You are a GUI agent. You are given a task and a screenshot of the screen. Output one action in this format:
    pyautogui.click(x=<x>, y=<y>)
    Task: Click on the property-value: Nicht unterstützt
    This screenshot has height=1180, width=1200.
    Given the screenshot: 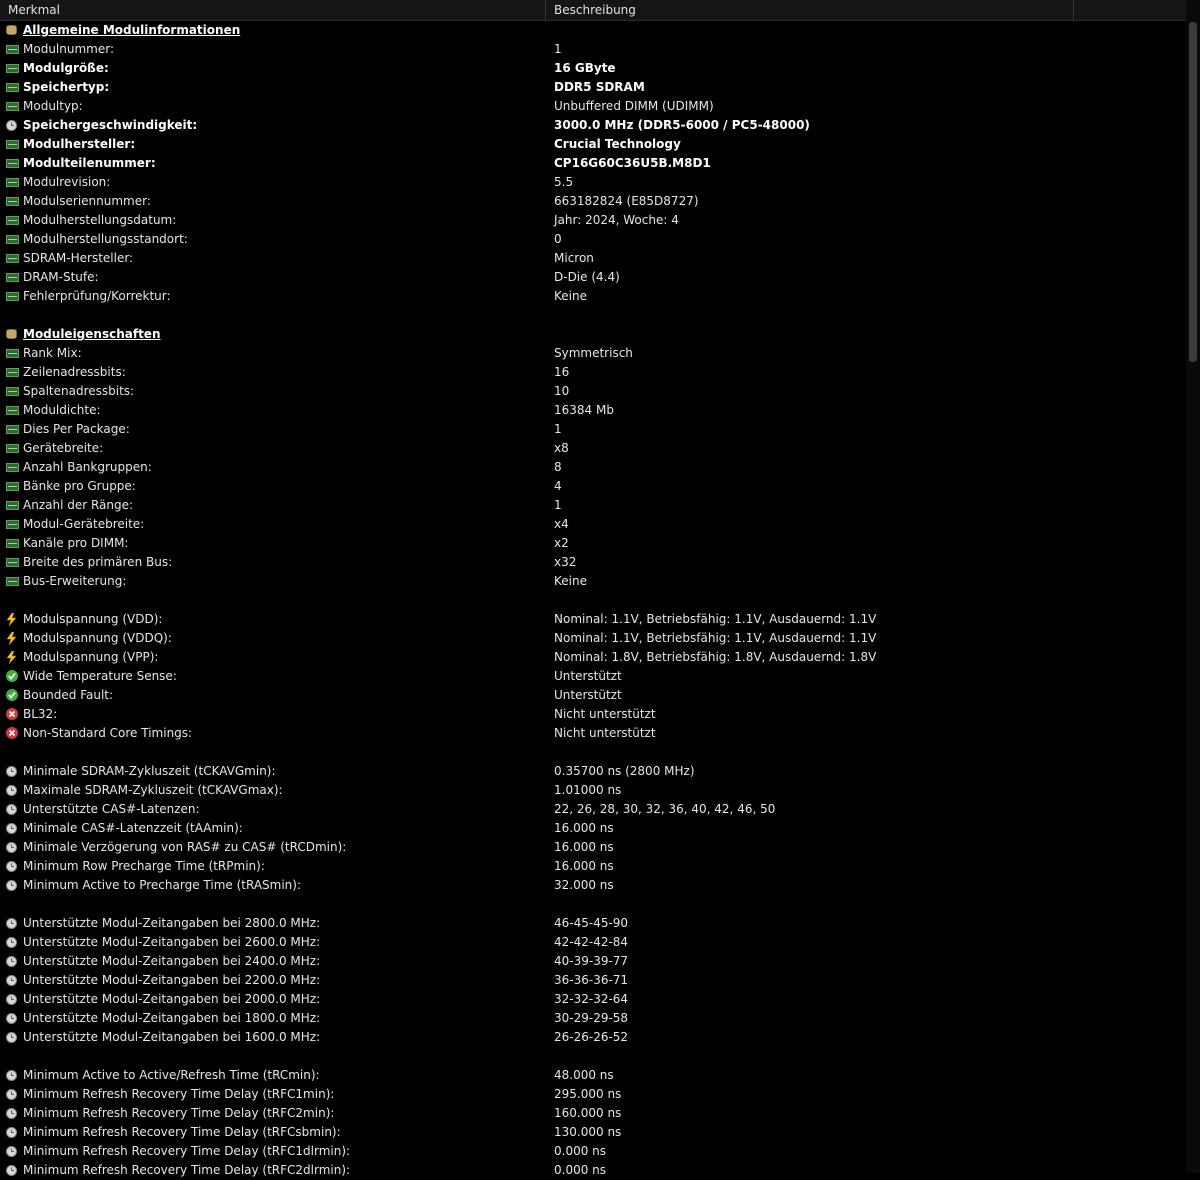 What is the action you would take?
    pyautogui.click(x=605, y=714)
    